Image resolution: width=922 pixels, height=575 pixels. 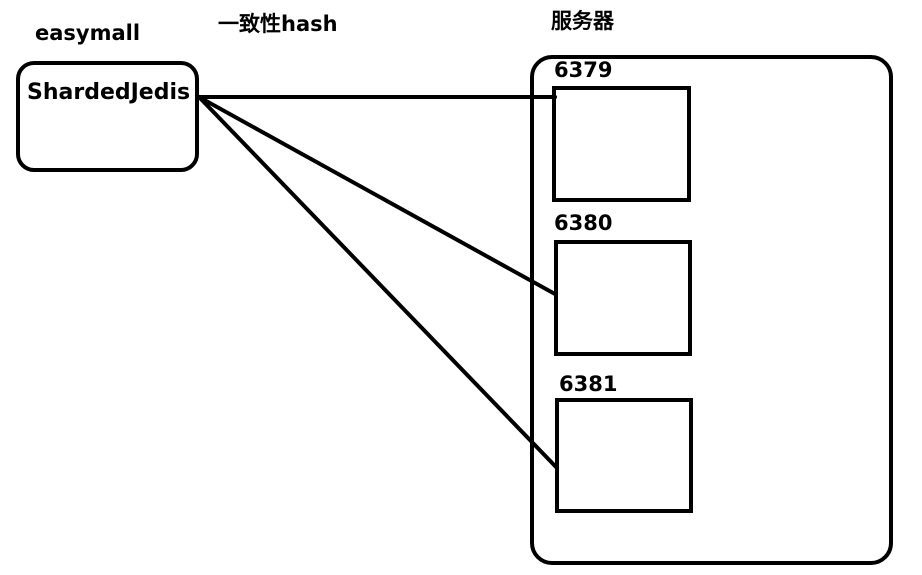 I want to click on client-label: ShardedJedis, so click(x=109, y=92).